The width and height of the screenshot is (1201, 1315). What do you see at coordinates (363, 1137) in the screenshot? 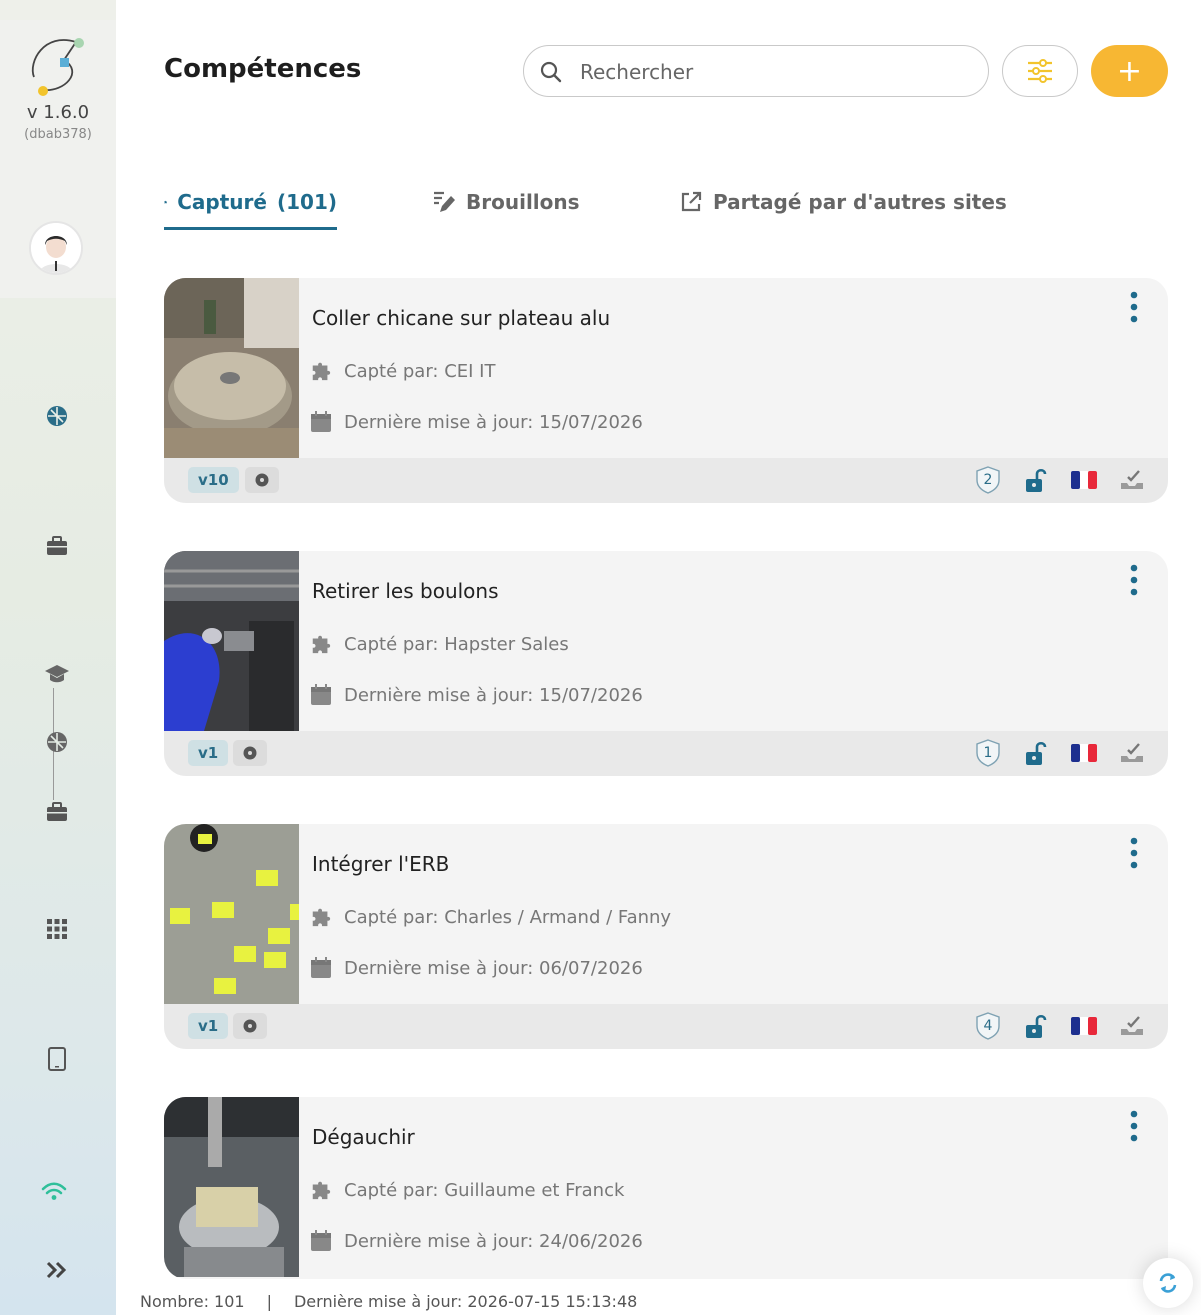
I see `skill-title: Dégauchir` at bounding box center [363, 1137].